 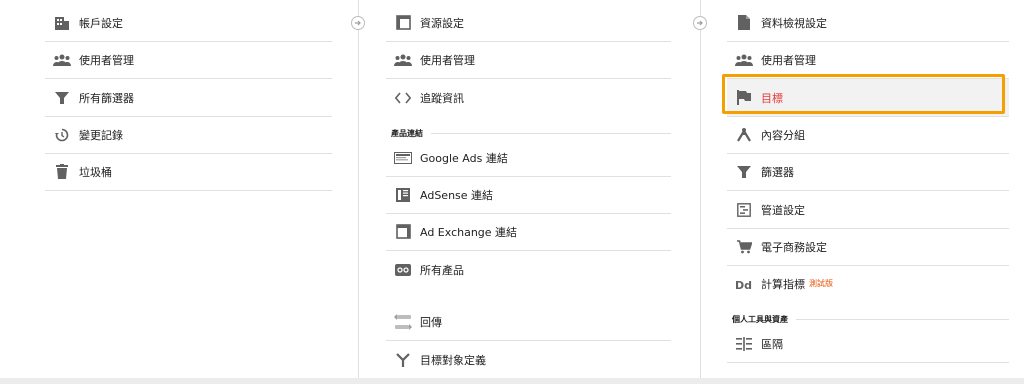 I want to click on content-grouping-icon, so click(x=744, y=135).